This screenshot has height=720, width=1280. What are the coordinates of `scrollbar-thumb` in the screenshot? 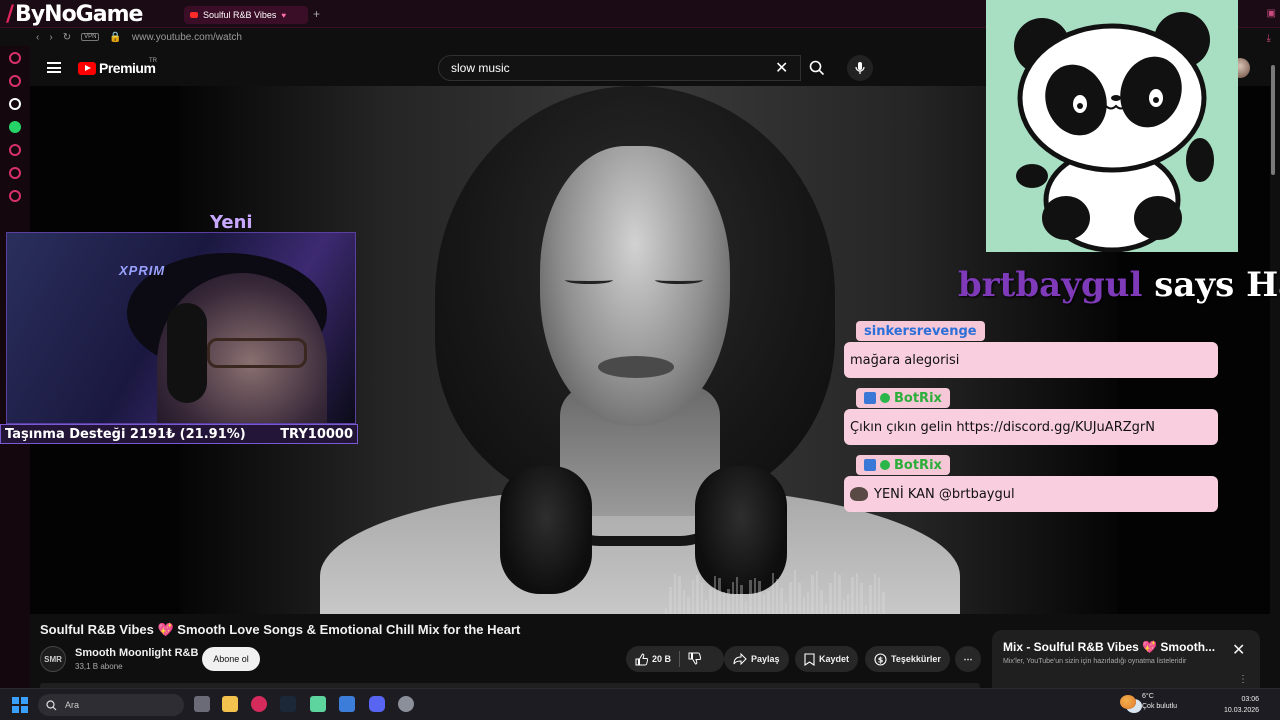 It's located at (1273, 120).